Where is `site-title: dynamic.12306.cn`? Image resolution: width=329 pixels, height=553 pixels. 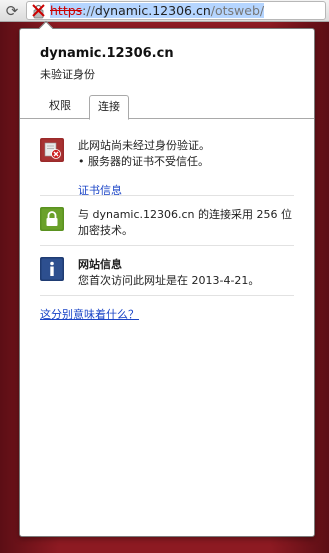
site-title: dynamic.12306.cn is located at coordinates (107, 53).